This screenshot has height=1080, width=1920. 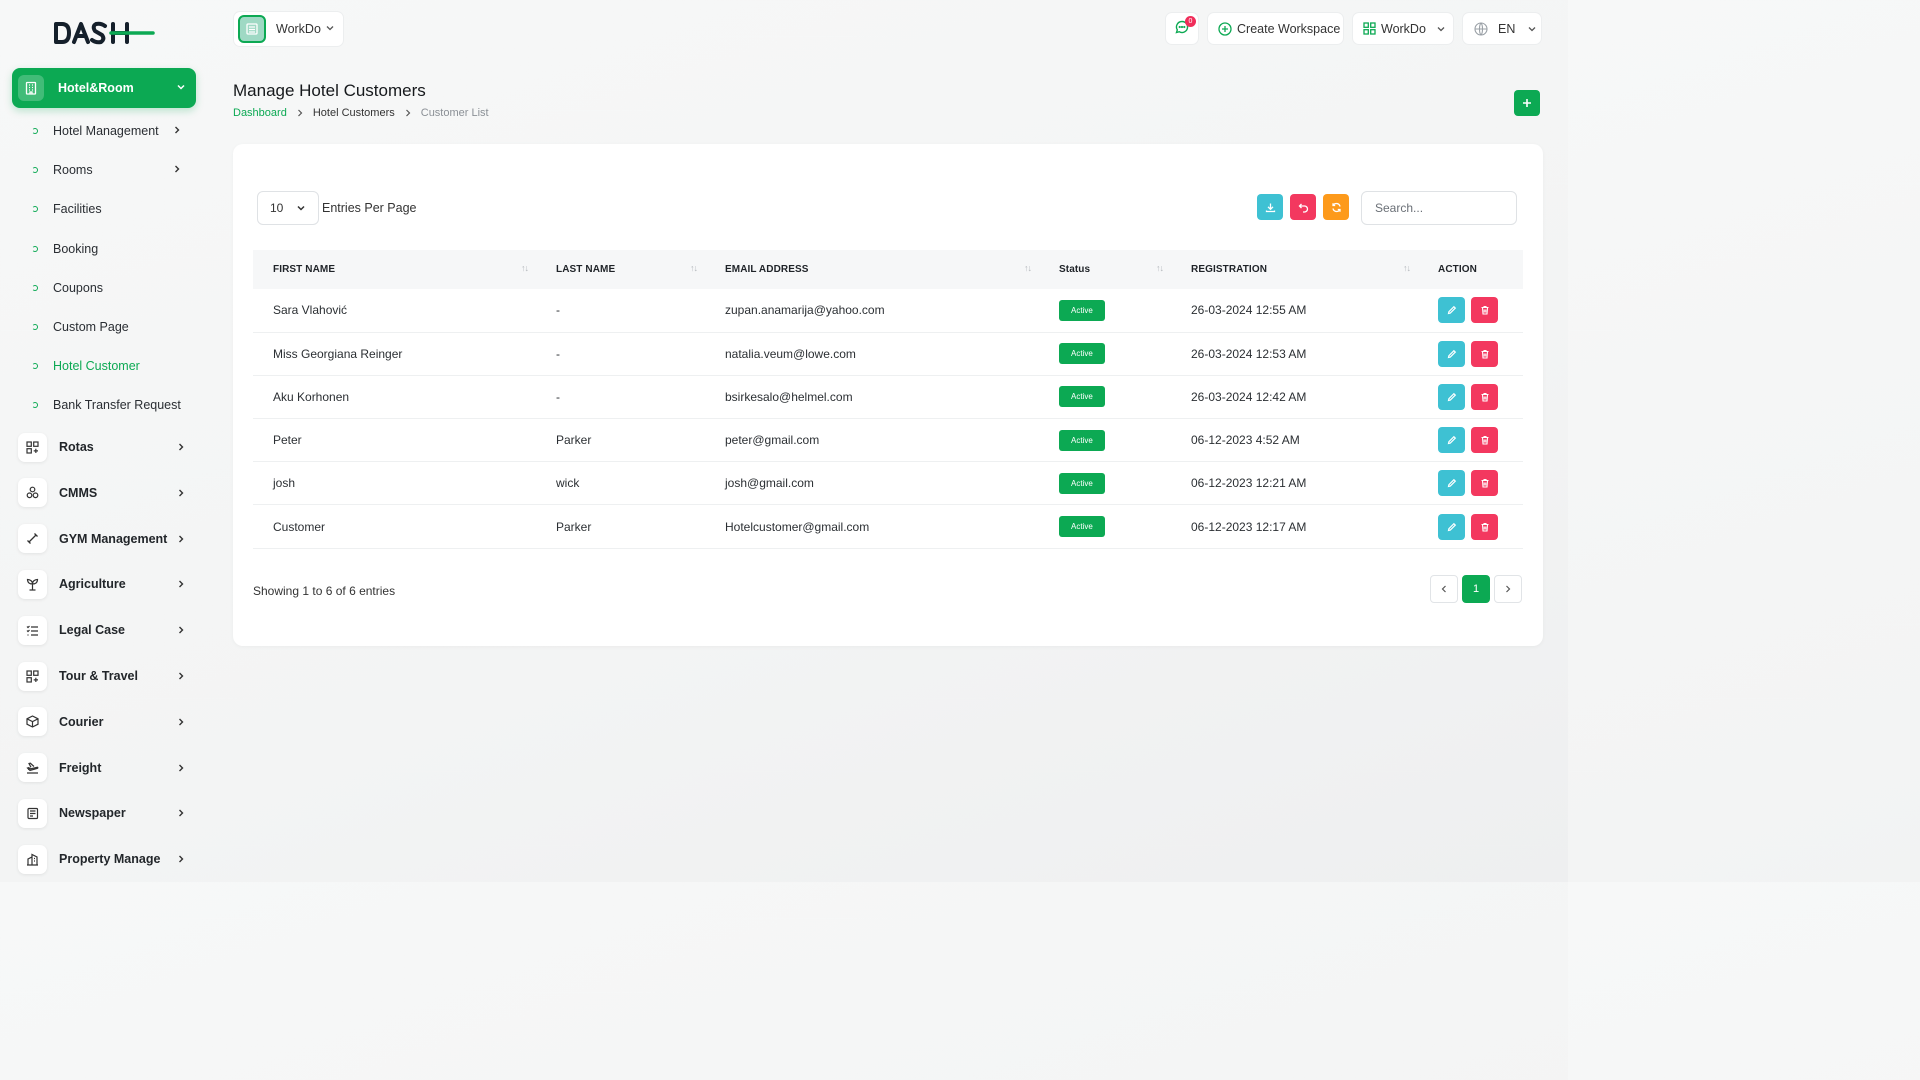 I want to click on sidebar-module-courier: Courier, so click(x=104, y=722).